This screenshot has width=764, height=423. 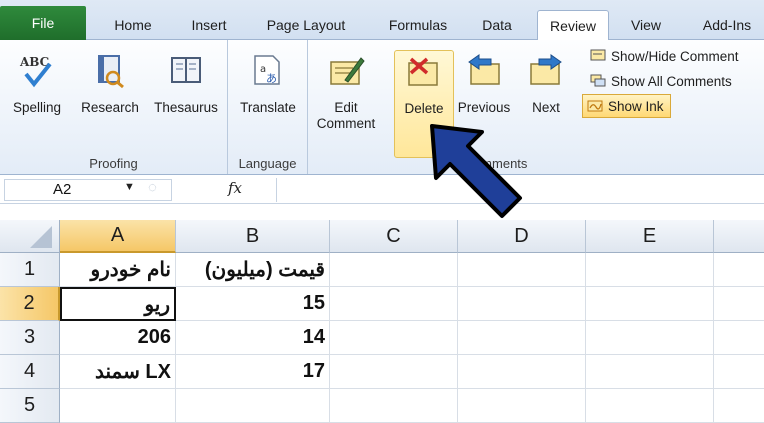 What do you see at coordinates (522, 406) in the screenshot?
I see `cell-d5` at bounding box center [522, 406].